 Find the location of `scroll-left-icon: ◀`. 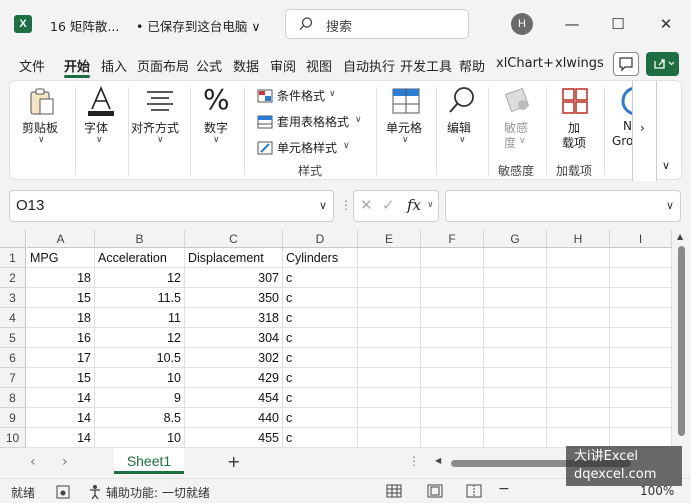

scroll-left-icon: ◀ is located at coordinates (438, 460).